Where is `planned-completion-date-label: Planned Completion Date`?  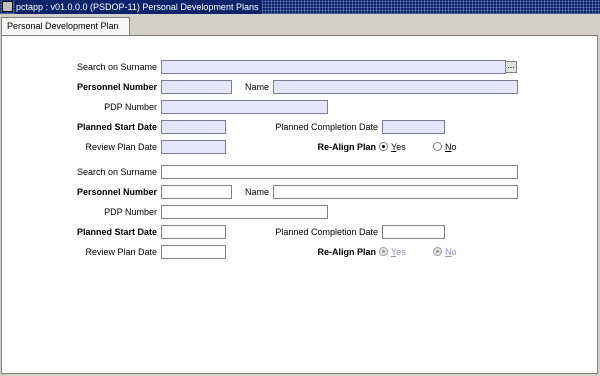
planned-completion-date-label: Planned Completion Date is located at coordinates (326, 127).